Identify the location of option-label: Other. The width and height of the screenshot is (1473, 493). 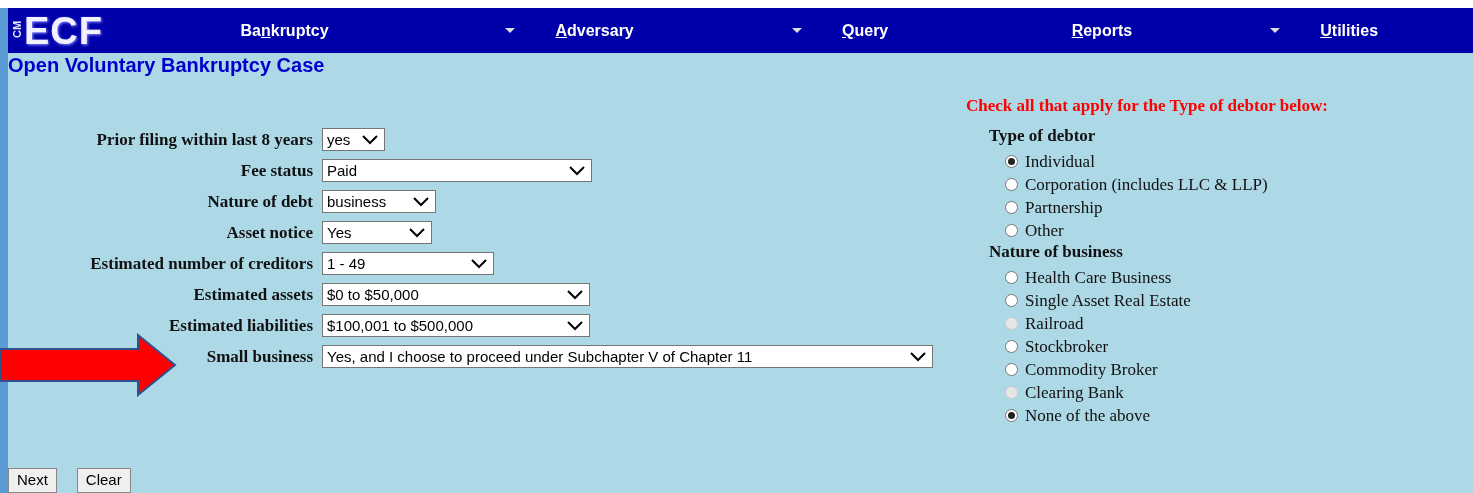
(1044, 230).